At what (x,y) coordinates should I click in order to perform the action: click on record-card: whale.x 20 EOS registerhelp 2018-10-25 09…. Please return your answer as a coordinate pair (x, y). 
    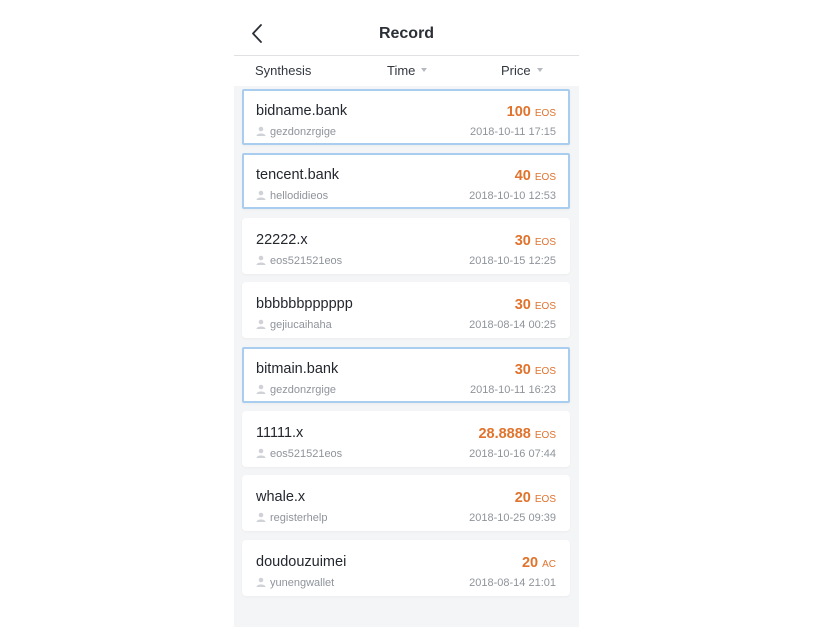
    Looking at the image, I should click on (406, 503).